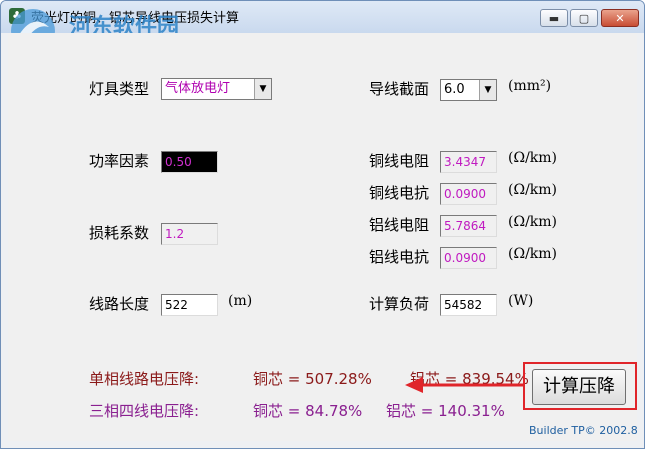  I want to click on three-phase-cu: 铜芯 = 84.78%, so click(308, 411).